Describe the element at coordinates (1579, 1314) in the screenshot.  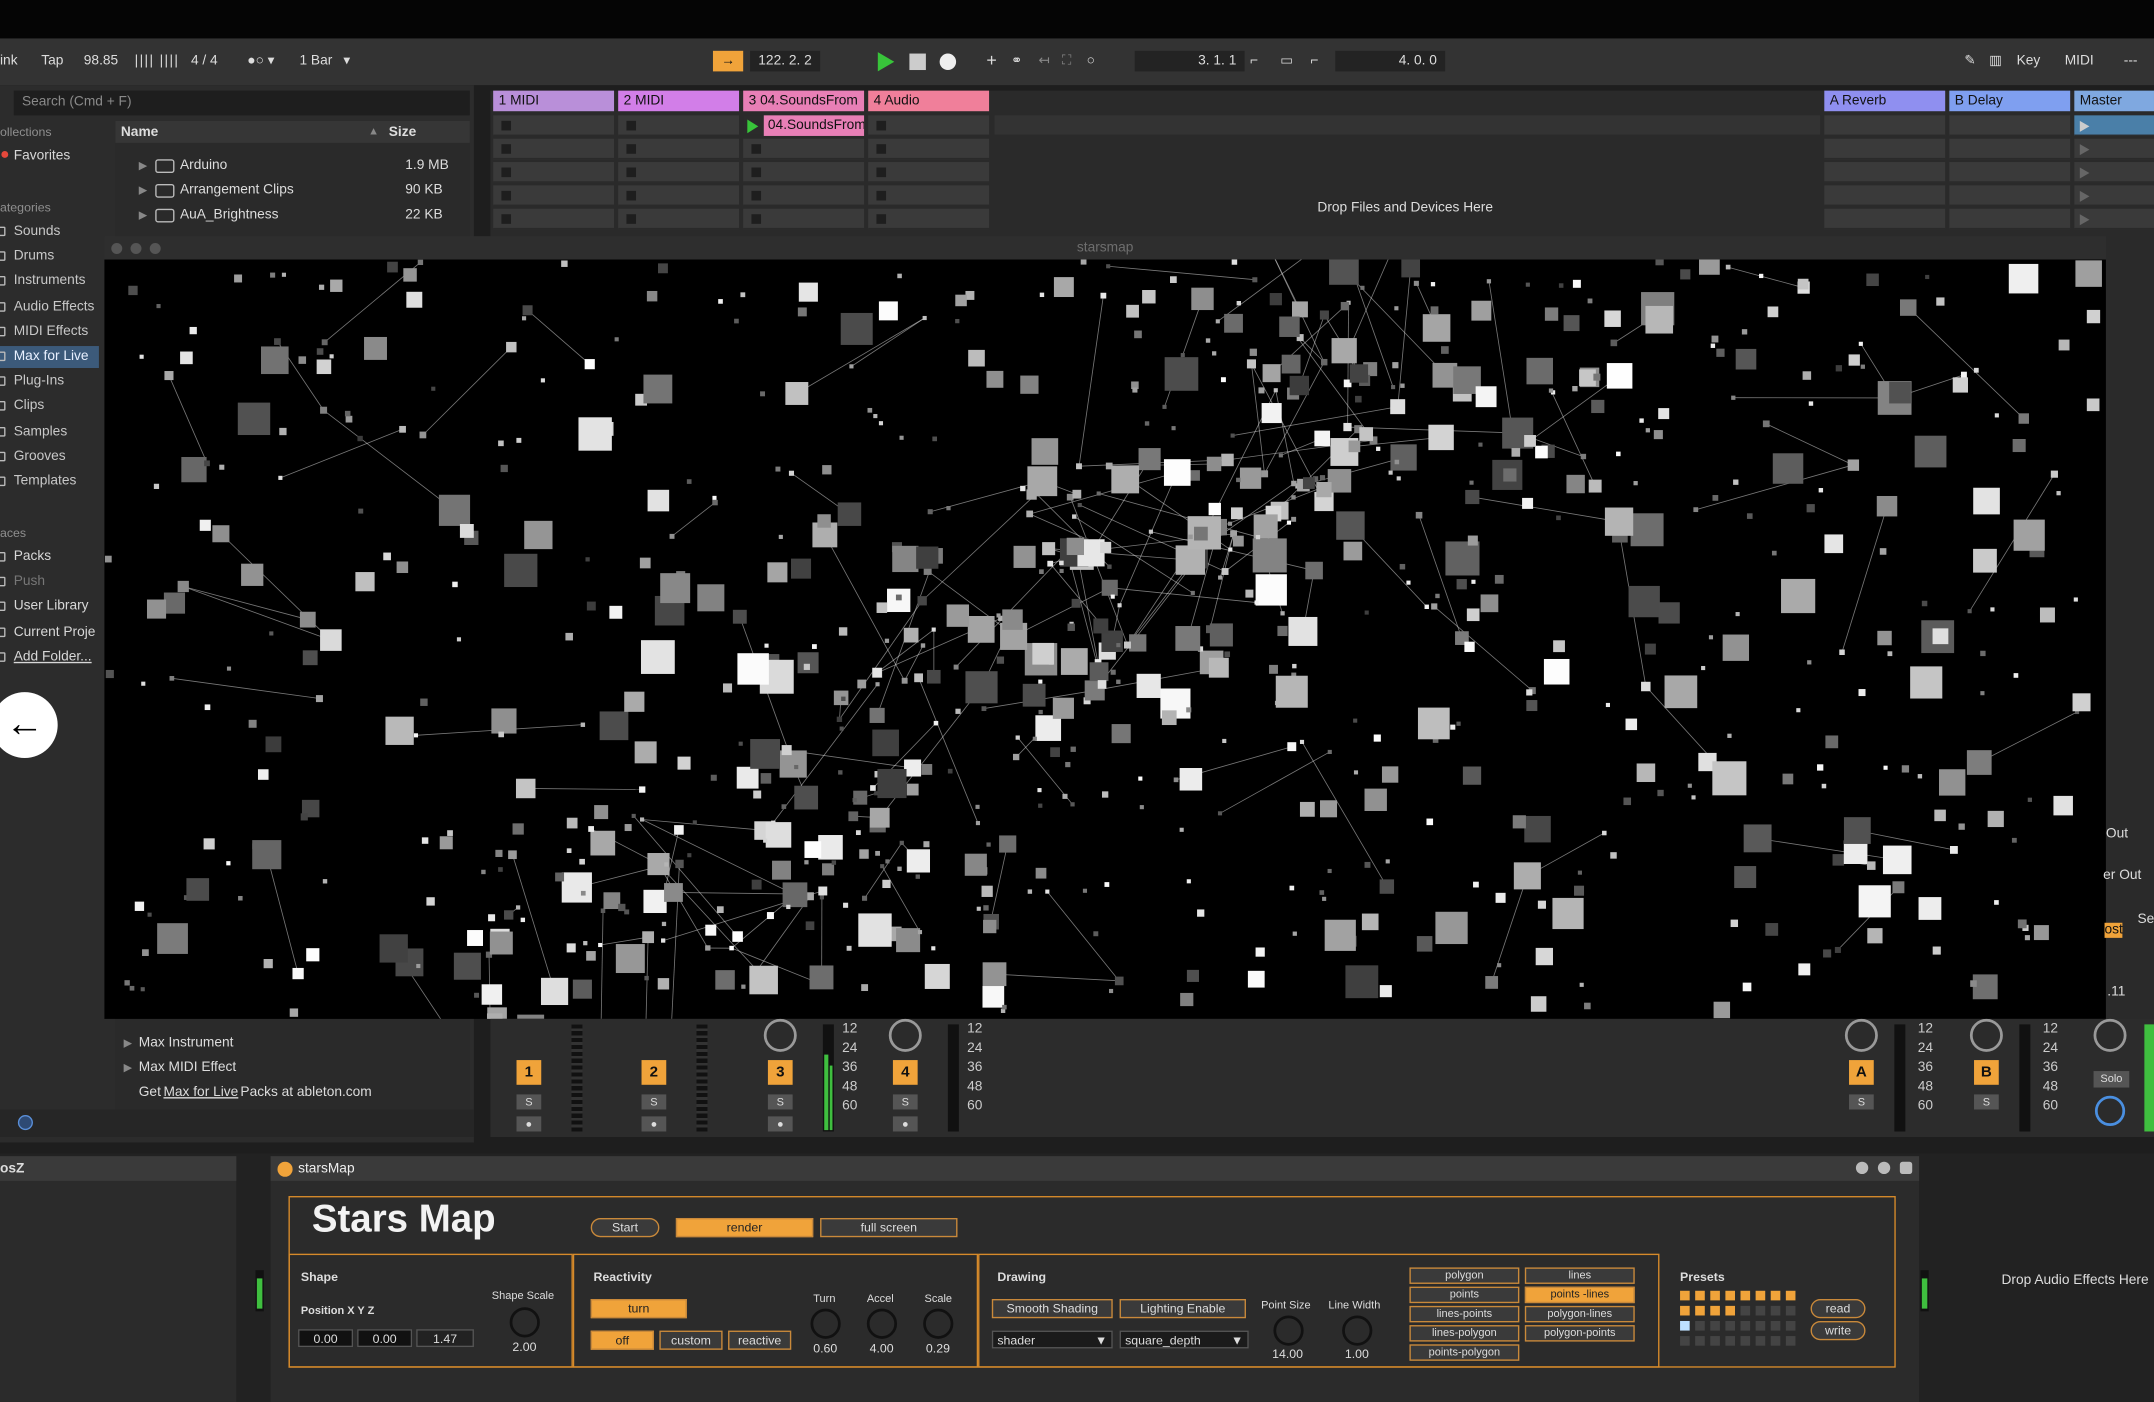
I see `draw-mode-button: polygon-lines` at that location.